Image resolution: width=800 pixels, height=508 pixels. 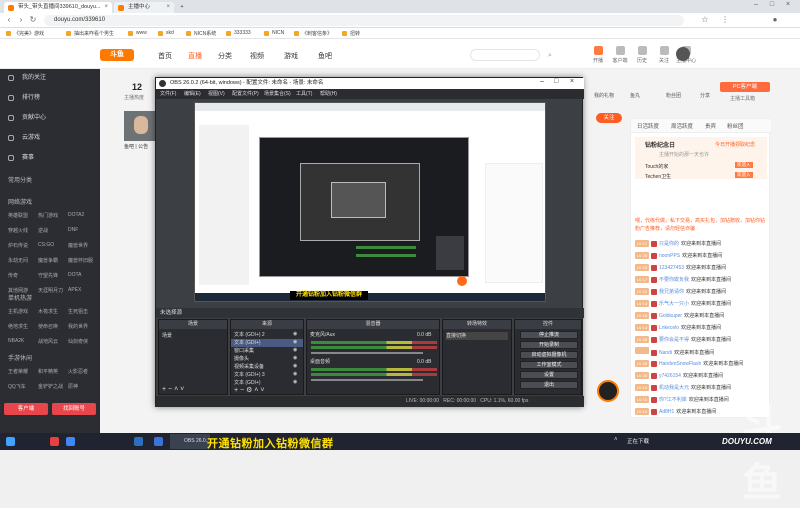 What do you see at coordinates (291, 56) in the screenshot?
I see `nav-games: 游戏` at bounding box center [291, 56].